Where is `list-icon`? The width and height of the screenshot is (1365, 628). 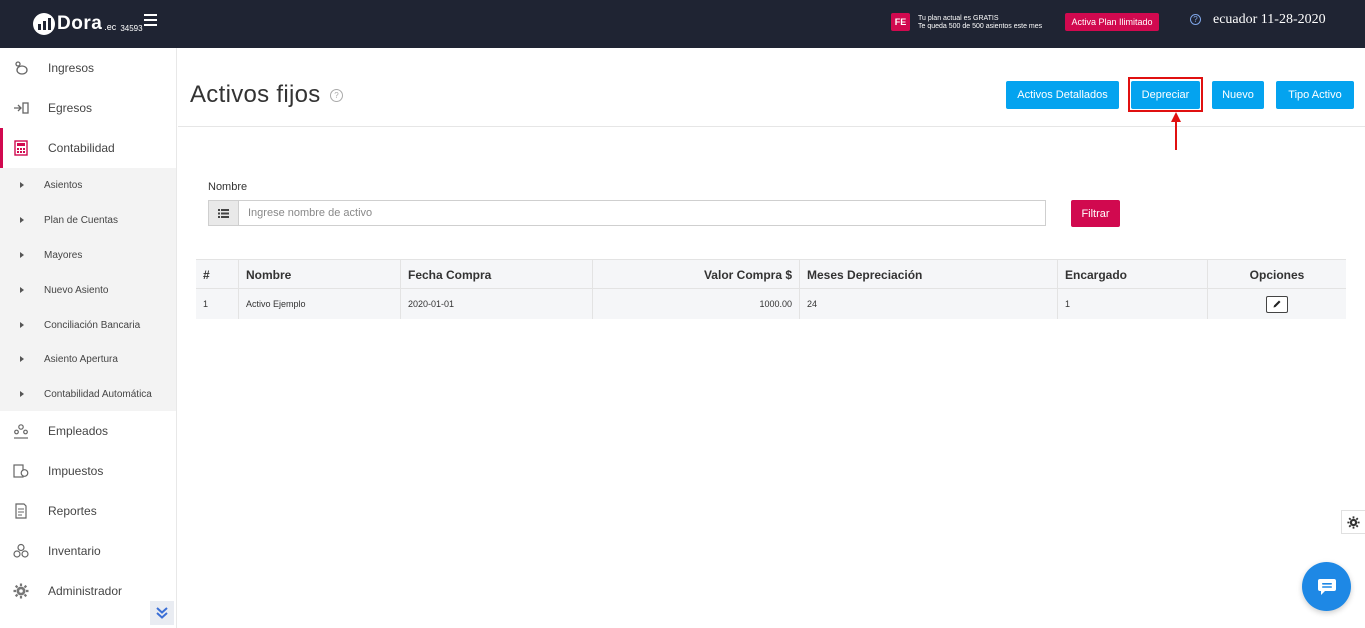
list-icon is located at coordinates (223, 213).